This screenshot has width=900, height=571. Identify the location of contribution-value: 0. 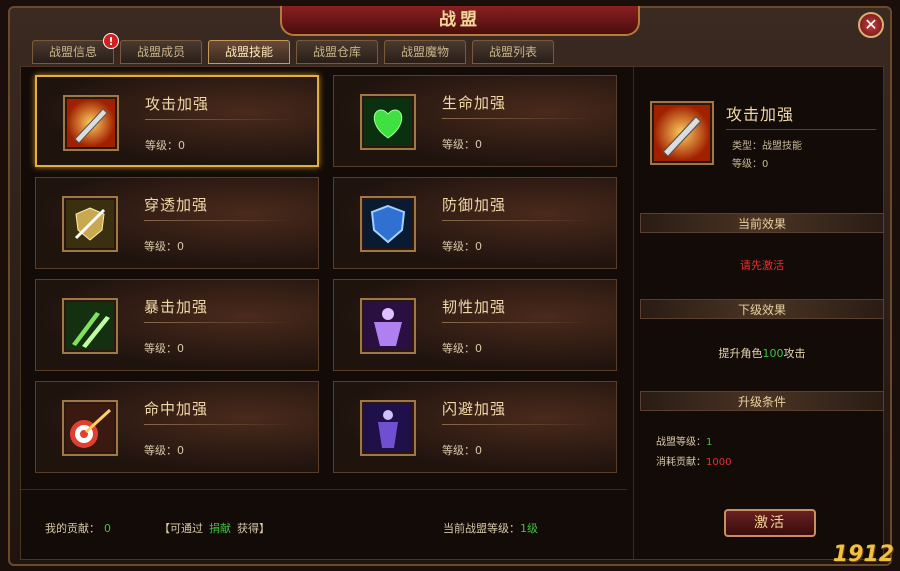
(107, 528).